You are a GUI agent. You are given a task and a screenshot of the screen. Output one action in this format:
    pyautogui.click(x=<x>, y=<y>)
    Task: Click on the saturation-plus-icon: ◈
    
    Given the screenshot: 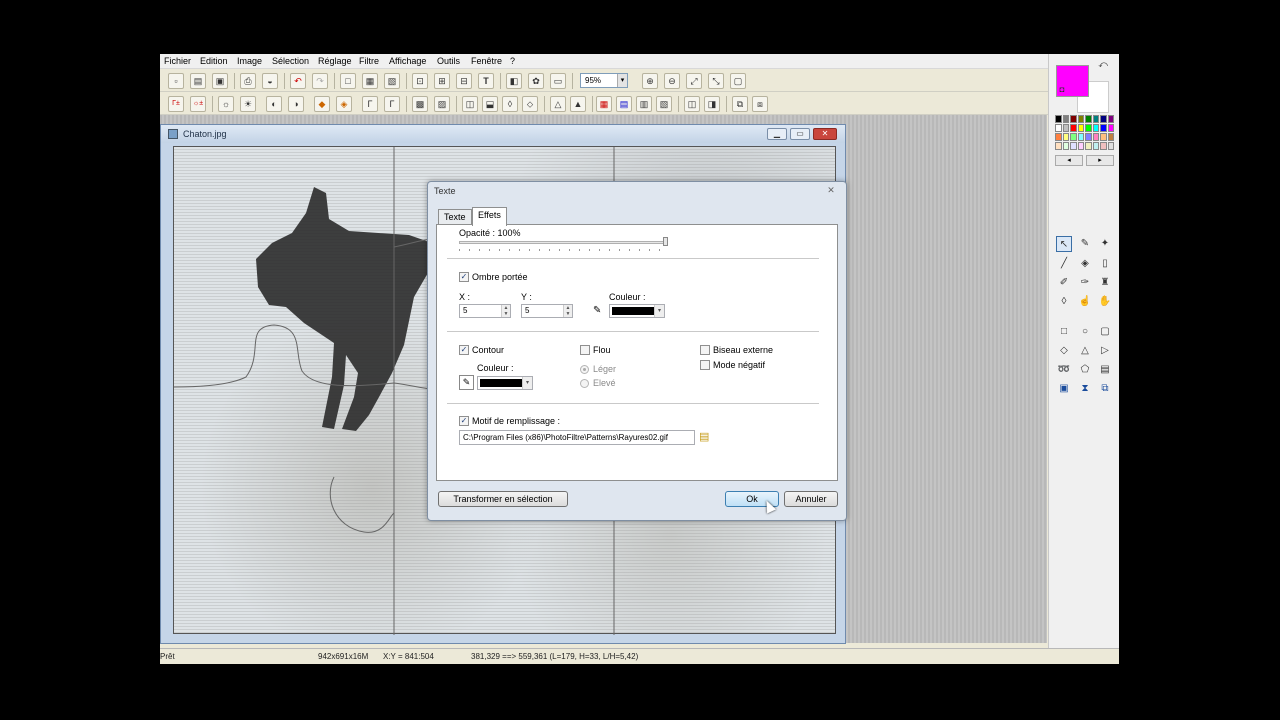 What is the action you would take?
    pyautogui.click(x=344, y=104)
    